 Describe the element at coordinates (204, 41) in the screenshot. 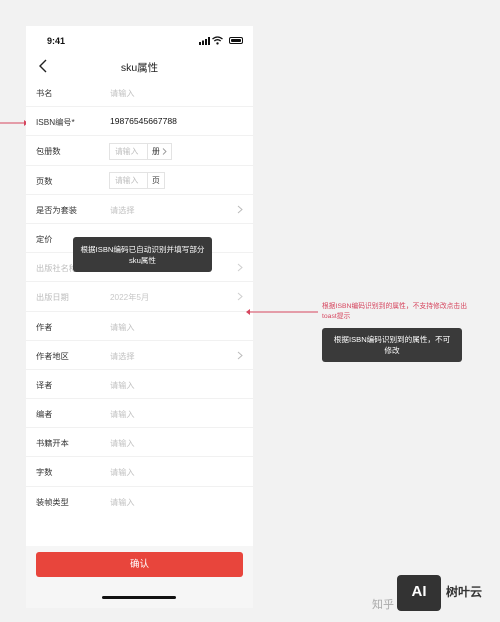

I see `signal-icon` at that location.